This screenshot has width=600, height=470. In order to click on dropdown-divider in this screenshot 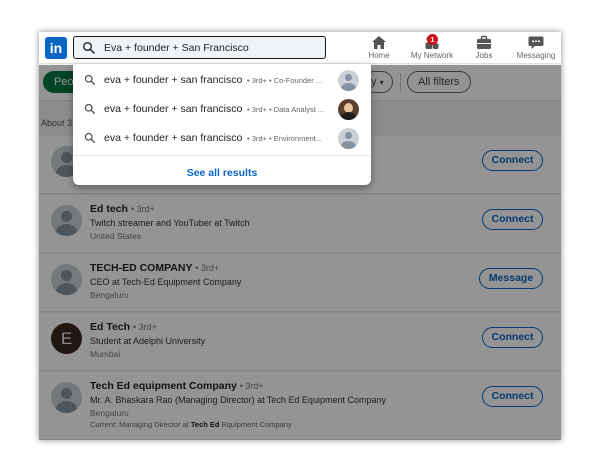, I will do `click(222, 155)`.